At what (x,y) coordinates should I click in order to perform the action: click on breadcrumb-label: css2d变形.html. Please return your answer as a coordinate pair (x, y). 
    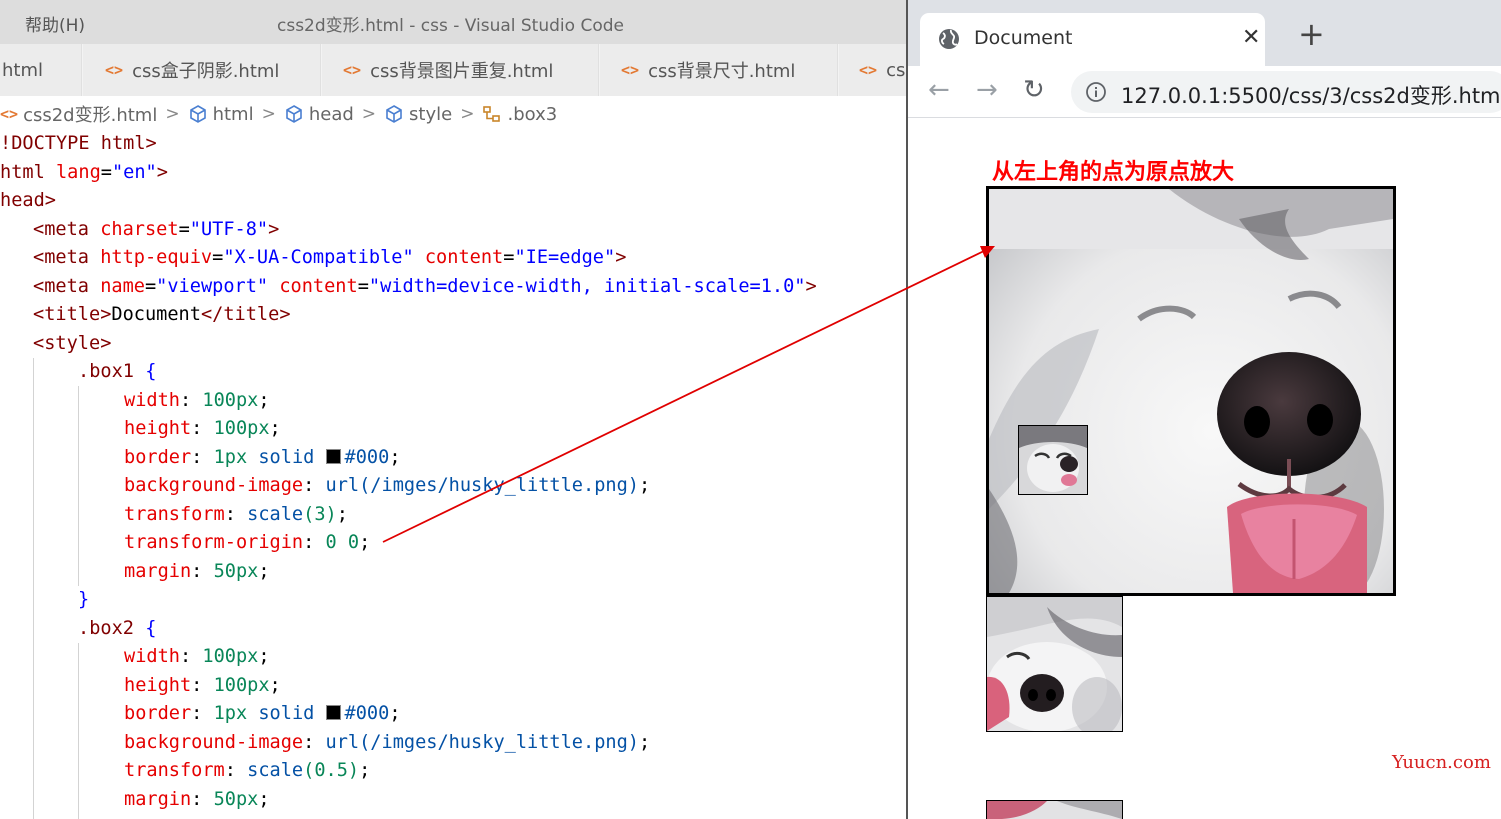
    Looking at the image, I should click on (90, 115).